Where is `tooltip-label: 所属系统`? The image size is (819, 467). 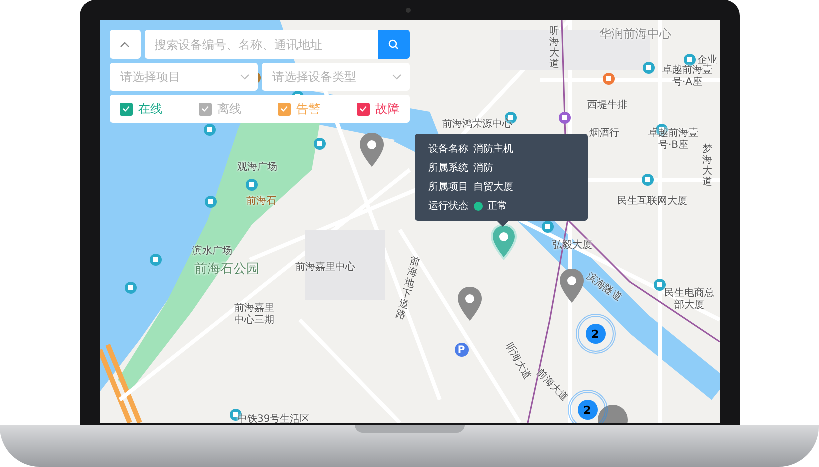
tooltip-label: 所属系统 is located at coordinates (448, 168).